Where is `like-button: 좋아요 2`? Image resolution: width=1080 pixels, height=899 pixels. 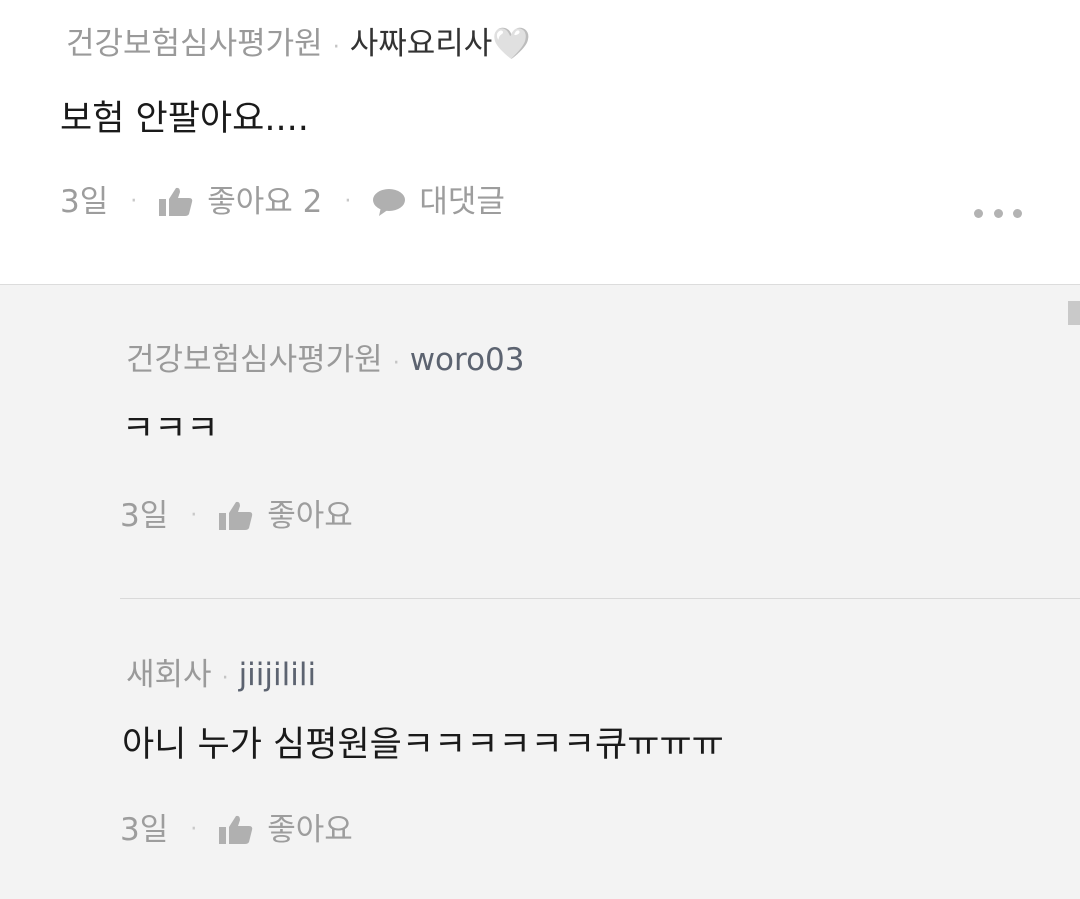 like-button: 좋아요 2 is located at coordinates (264, 202).